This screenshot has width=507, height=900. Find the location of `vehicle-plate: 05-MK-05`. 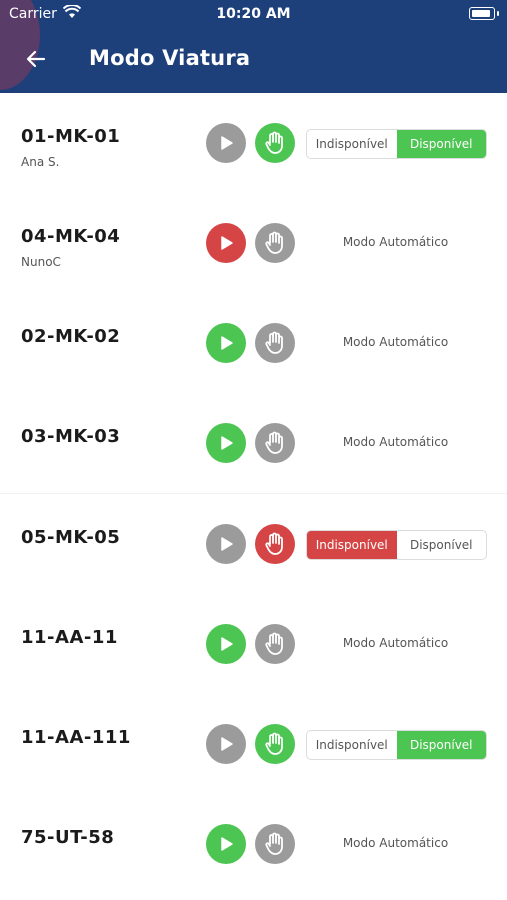

vehicle-plate: 05-MK-05 is located at coordinates (71, 537).